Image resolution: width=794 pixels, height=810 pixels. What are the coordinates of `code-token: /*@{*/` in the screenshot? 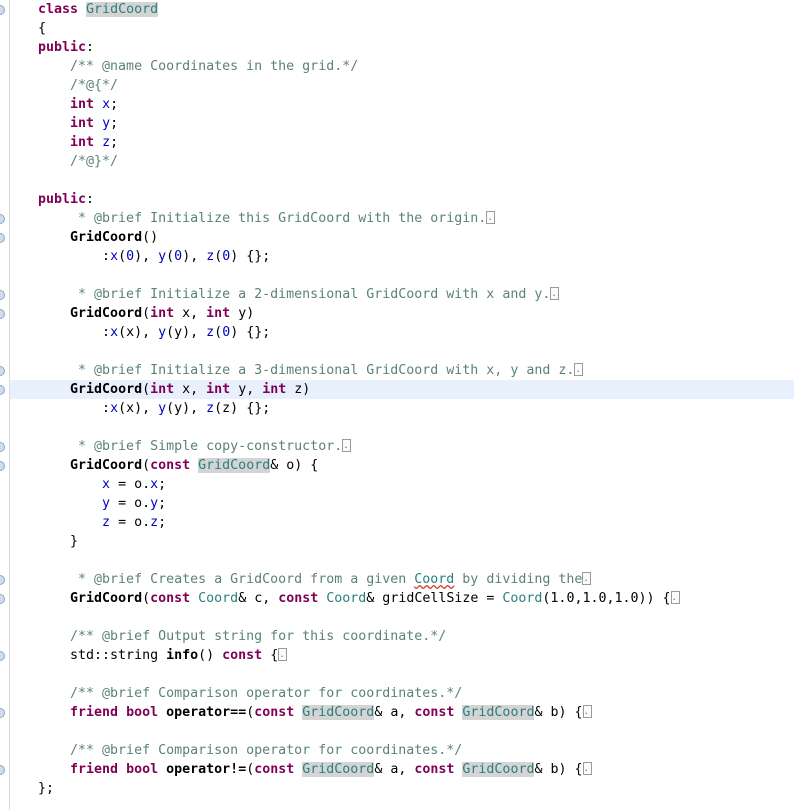 It's located at (78, 85).